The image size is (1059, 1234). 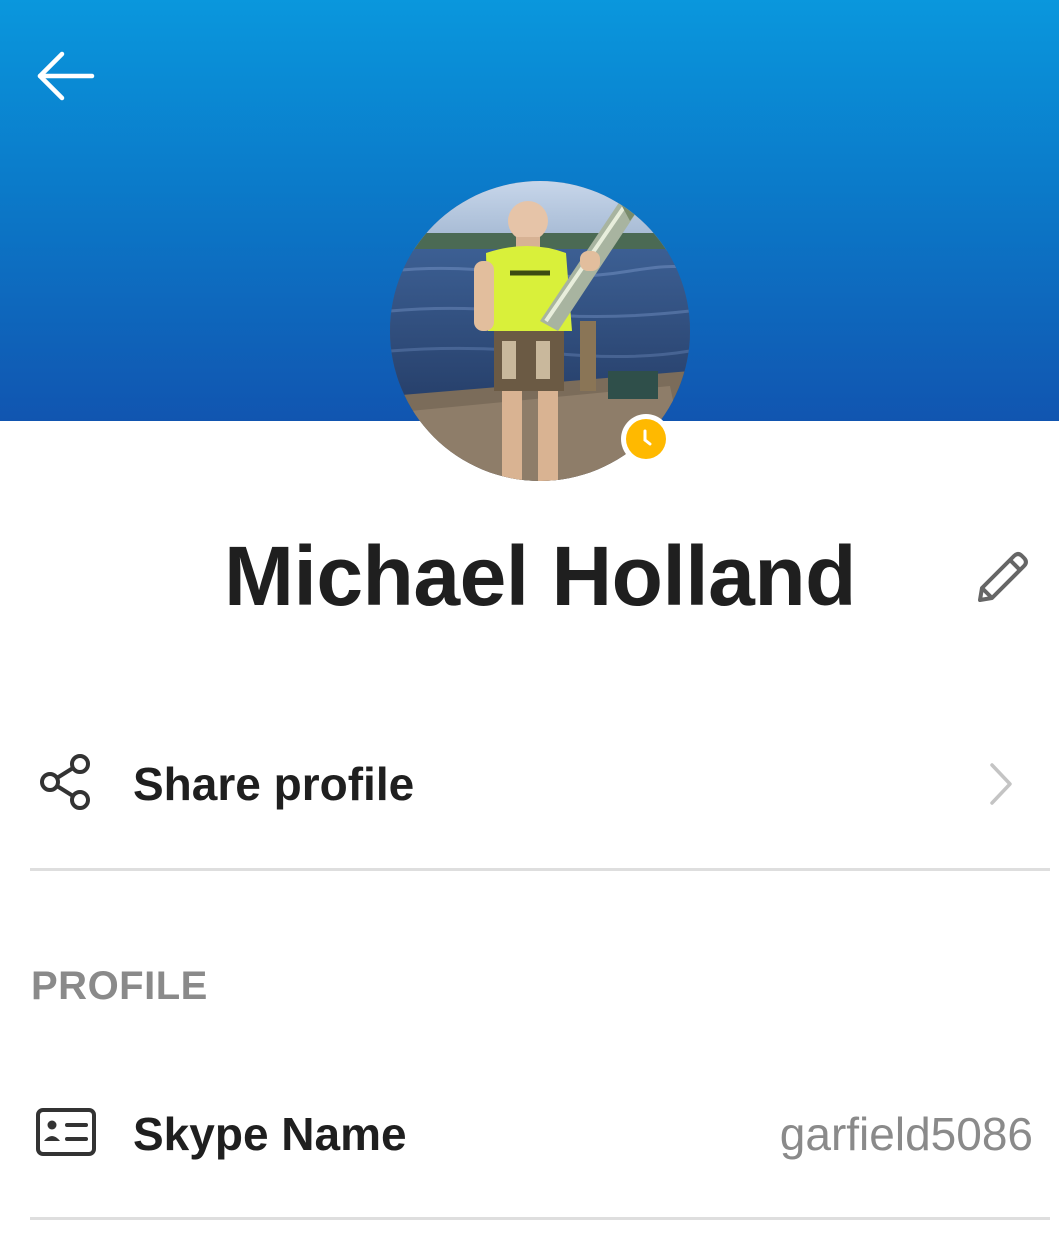 What do you see at coordinates (270, 1134) in the screenshot?
I see `skype-name-label: Skype Name` at bounding box center [270, 1134].